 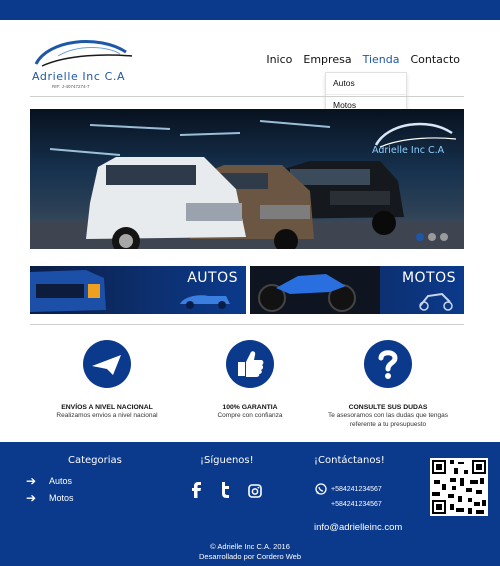 I want to click on slider-watermark: Adrielle Inc C.A, so click(x=408, y=150).